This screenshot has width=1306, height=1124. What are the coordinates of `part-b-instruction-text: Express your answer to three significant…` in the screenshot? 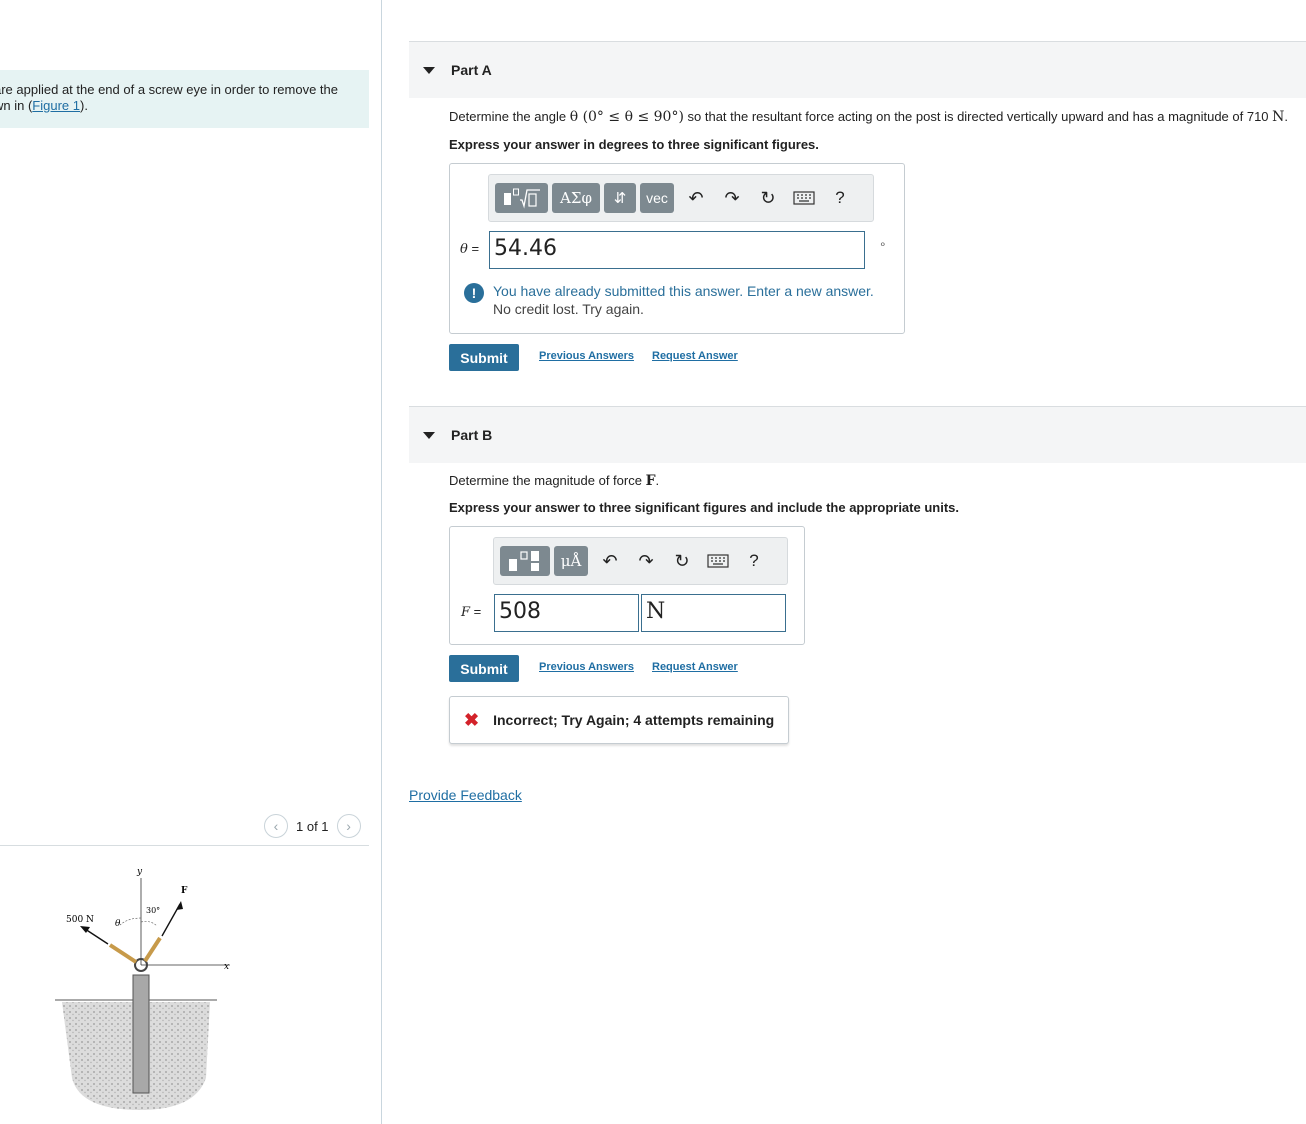 It's located at (704, 507).